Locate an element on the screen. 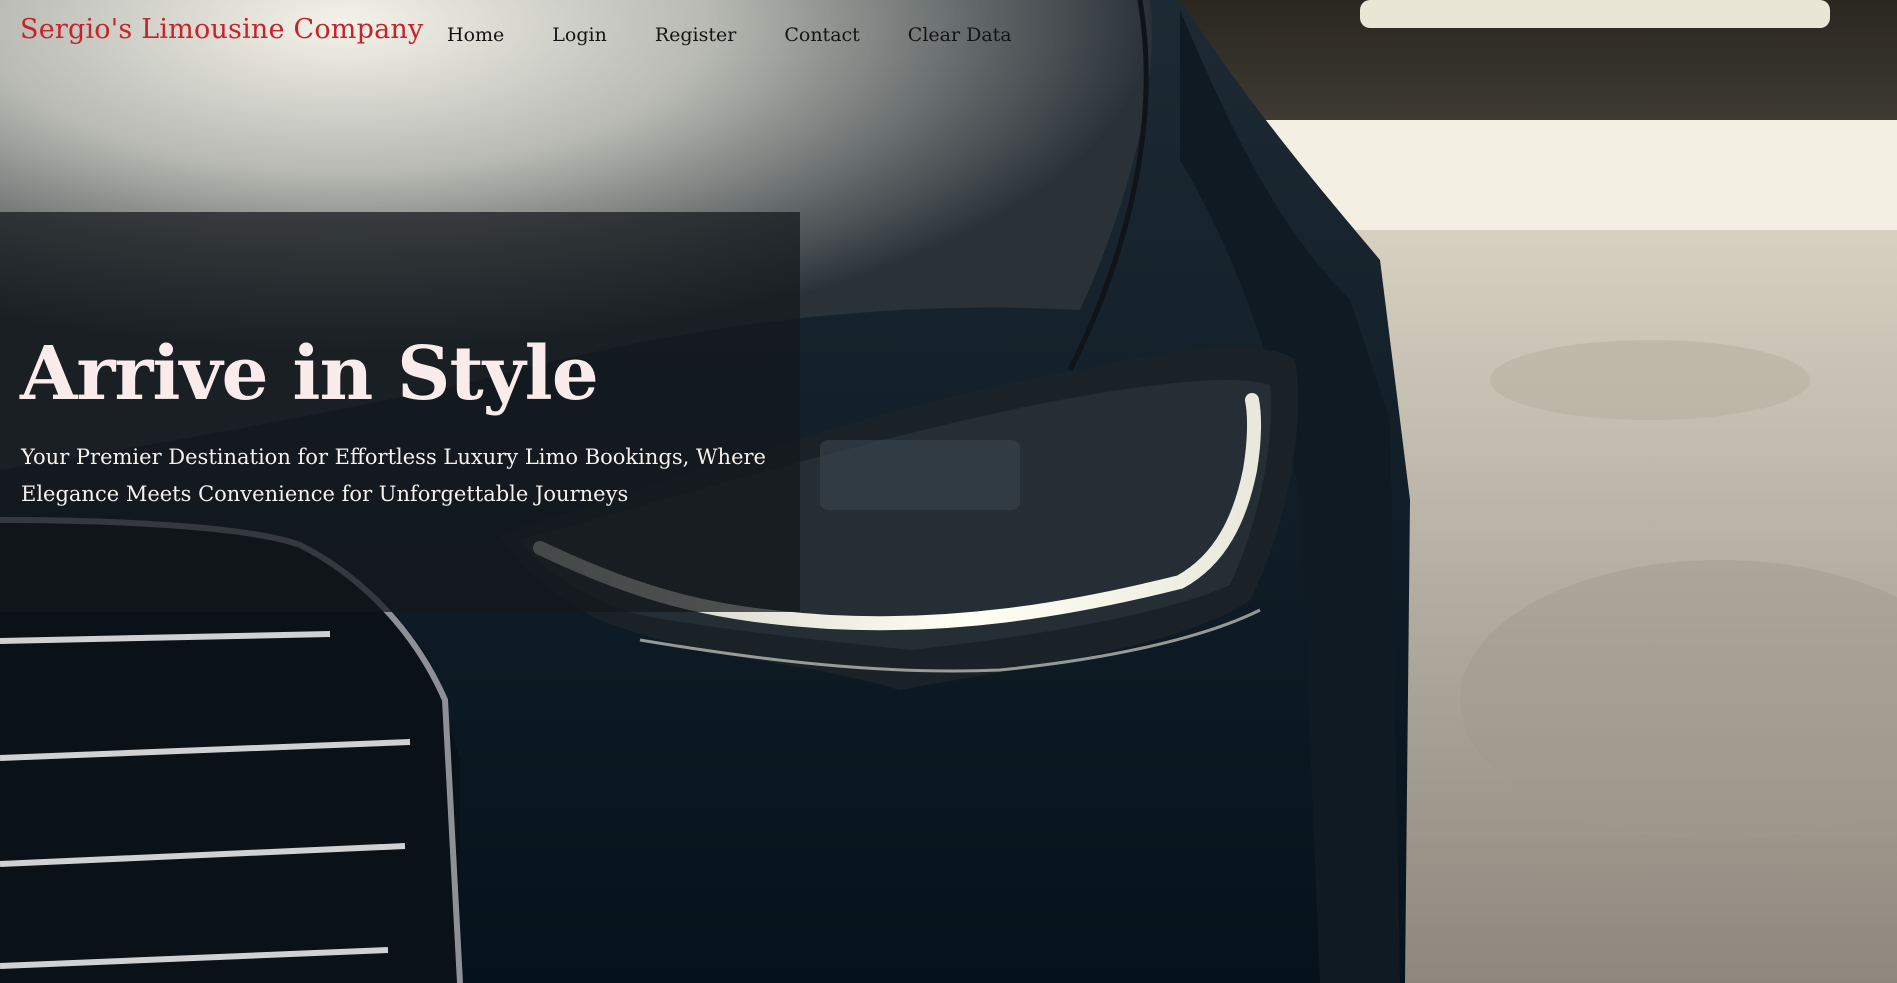  nav-link-contact: Contact is located at coordinates (821, 35).